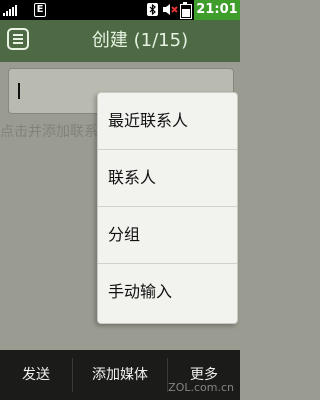 The image size is (320, 400). Describe the element at coordinates (40, 10) in the screenshot. I see `network-e-icon: E` at that location.